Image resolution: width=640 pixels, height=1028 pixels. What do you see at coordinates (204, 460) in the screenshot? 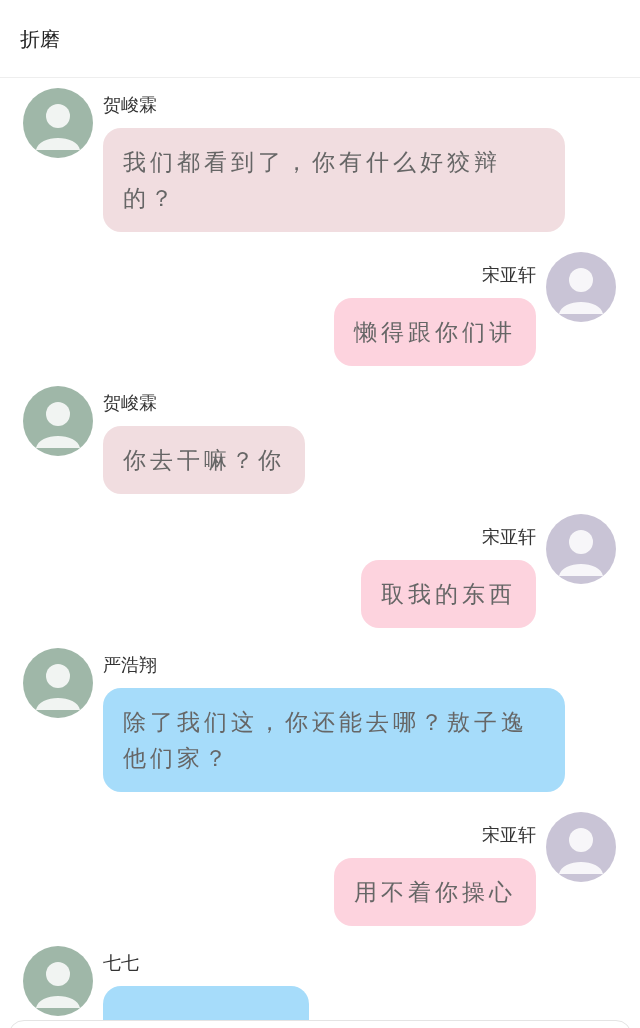
I see `message-bubble: 你去干嘛？你` at bounding box center [204, 460].